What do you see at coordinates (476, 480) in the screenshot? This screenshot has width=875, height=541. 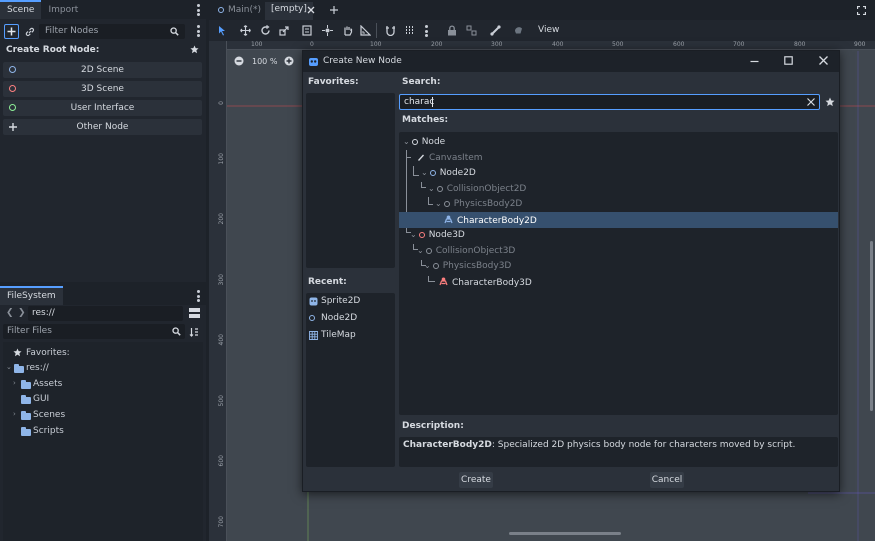 I see `create-button: Create` at bounding box center [476, 480].